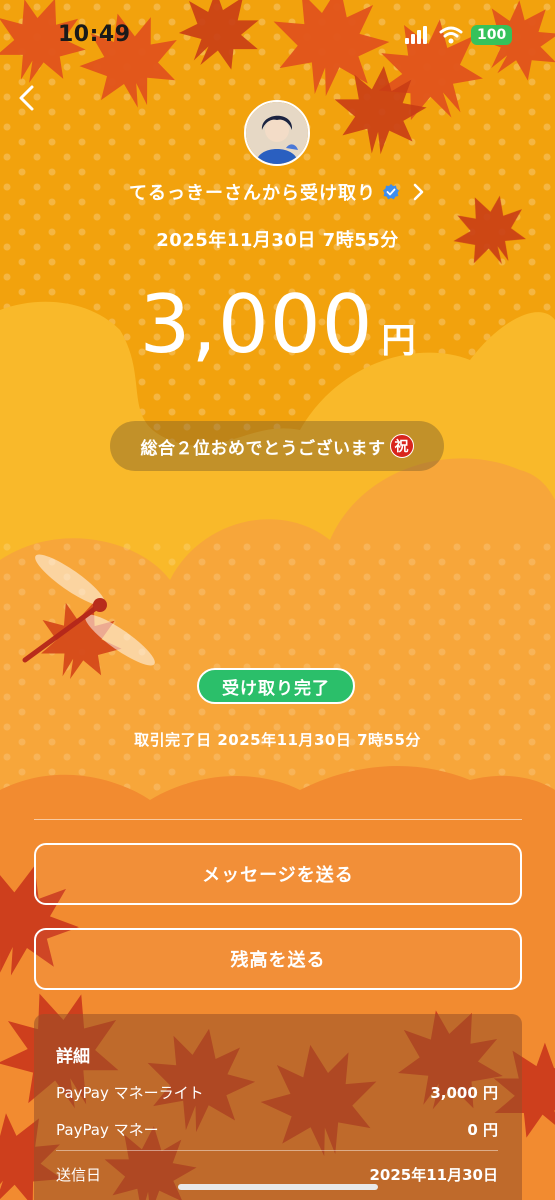 This screenshot has width=555, height=1200. What do you see at coordinates (277, 1150) in the screenshot?
I see `detail-divider` at bounding box center [277, 1150].